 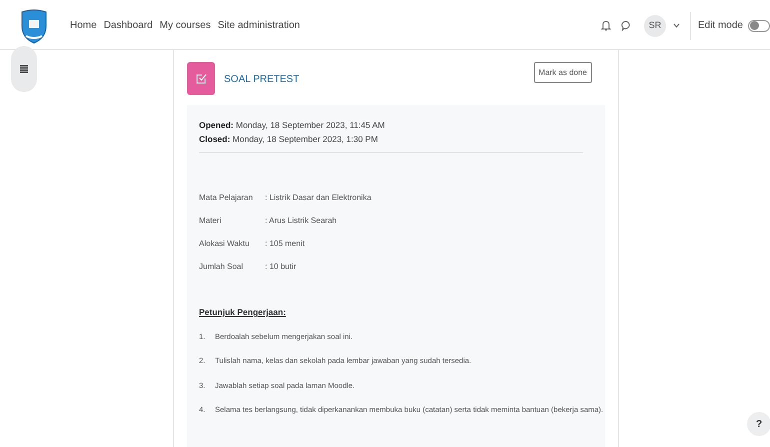 I want to click on info-label: Mata Pelajaran, so click(x=226, y=198).